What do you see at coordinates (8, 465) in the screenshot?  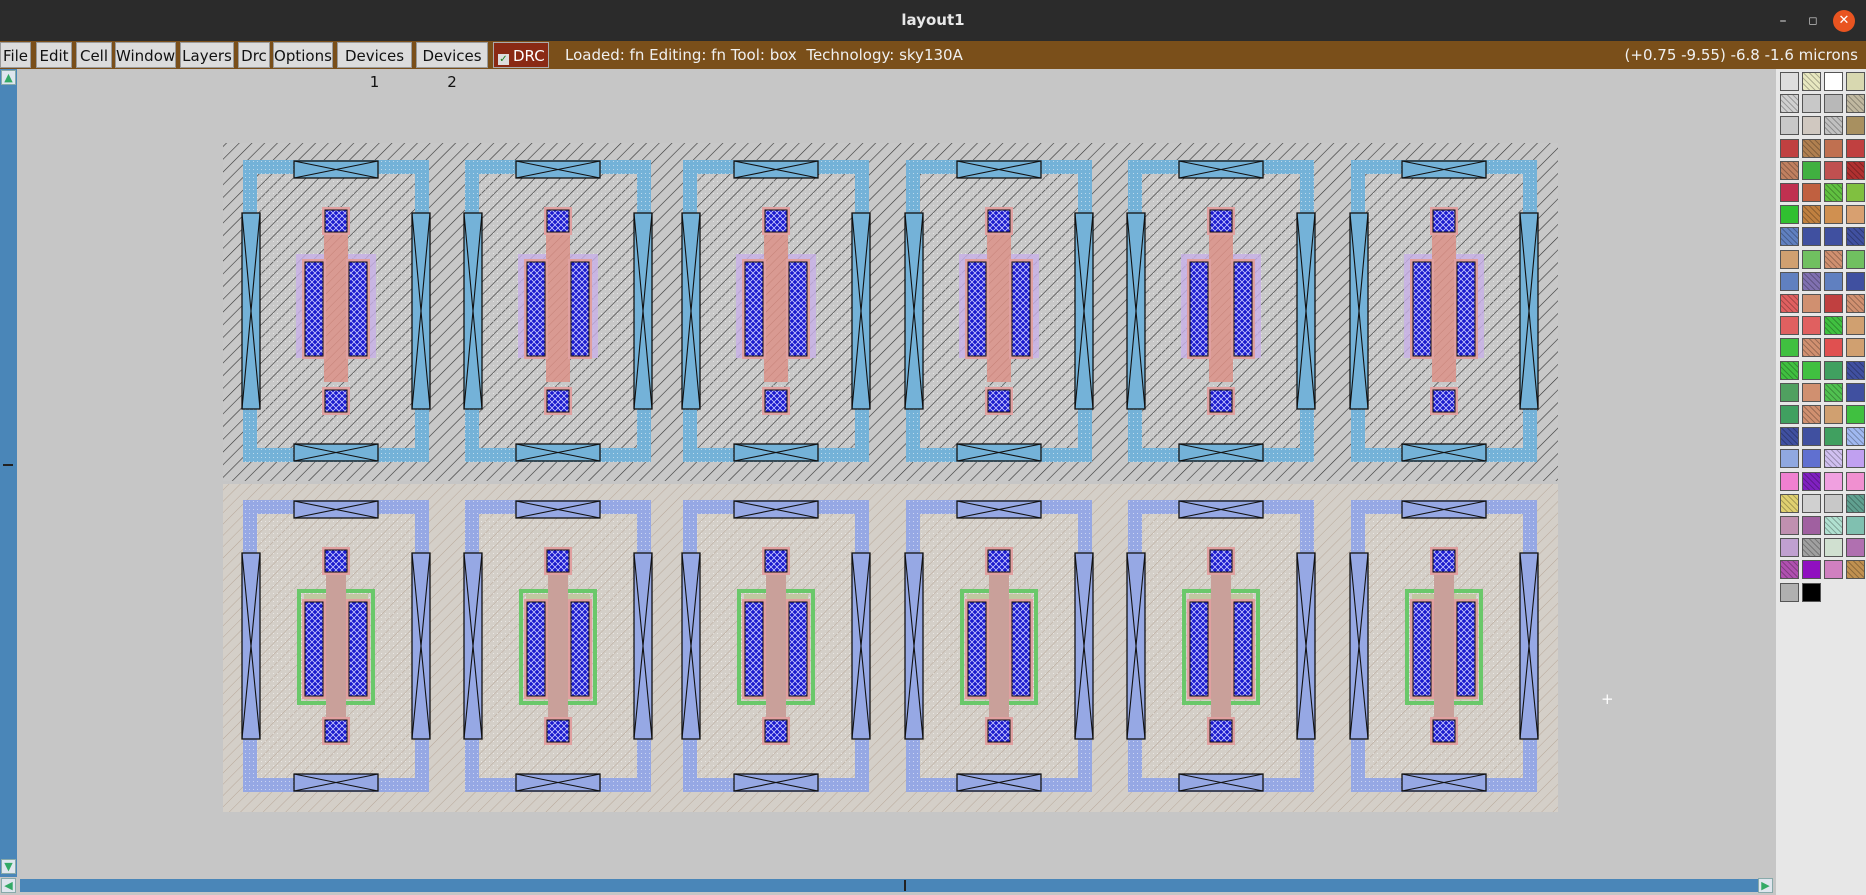 I see `scroll-thumb-marker` at bounding box center [8, 465].